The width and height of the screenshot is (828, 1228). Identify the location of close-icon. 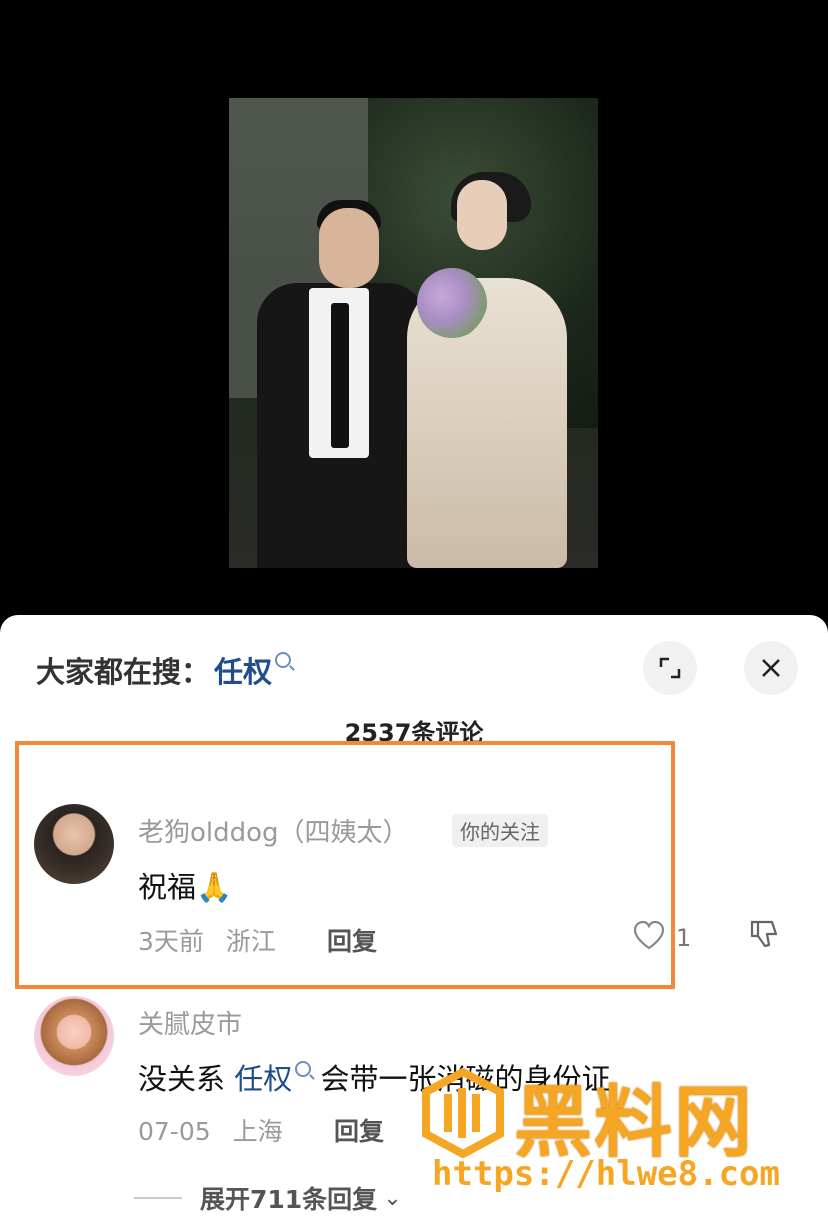
(771, 668).